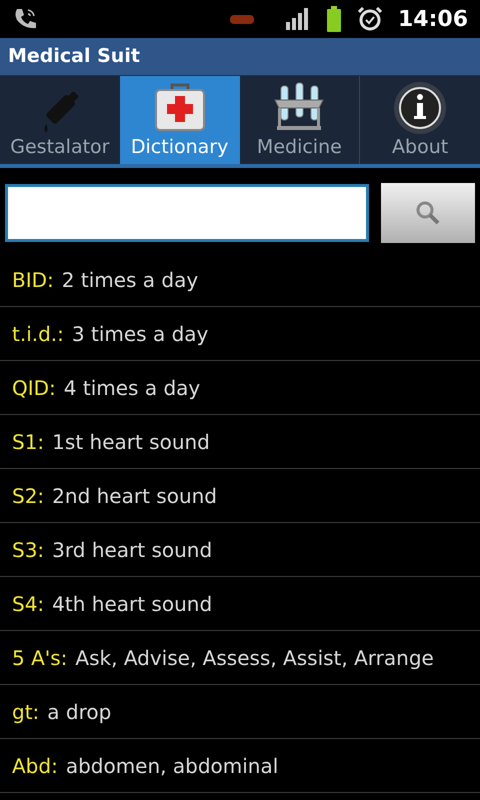 The height and width of the screenshot is (800, 480). What do you see at coordinates (254, 658) in the screenshot?
I see `definition: Ask, Advise, Assess, Assist, Arrange` at bounding box center [254, 658].